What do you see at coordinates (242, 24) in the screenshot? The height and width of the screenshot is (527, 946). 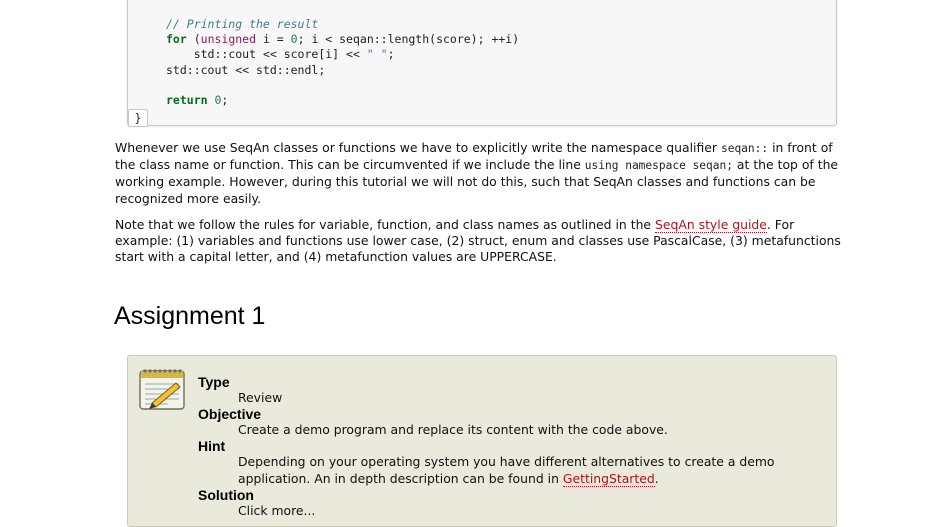 I see `code-comment: // Printing the result` at bounding box center [242, 24].